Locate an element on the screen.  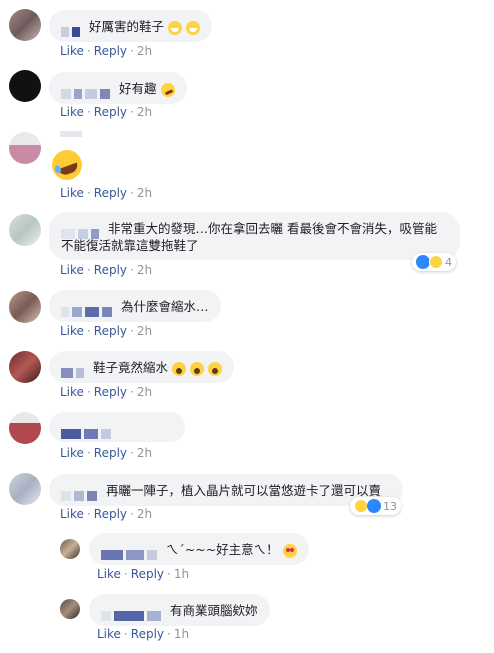
reaction-summary: 13 is located at coordinates (375, 506).